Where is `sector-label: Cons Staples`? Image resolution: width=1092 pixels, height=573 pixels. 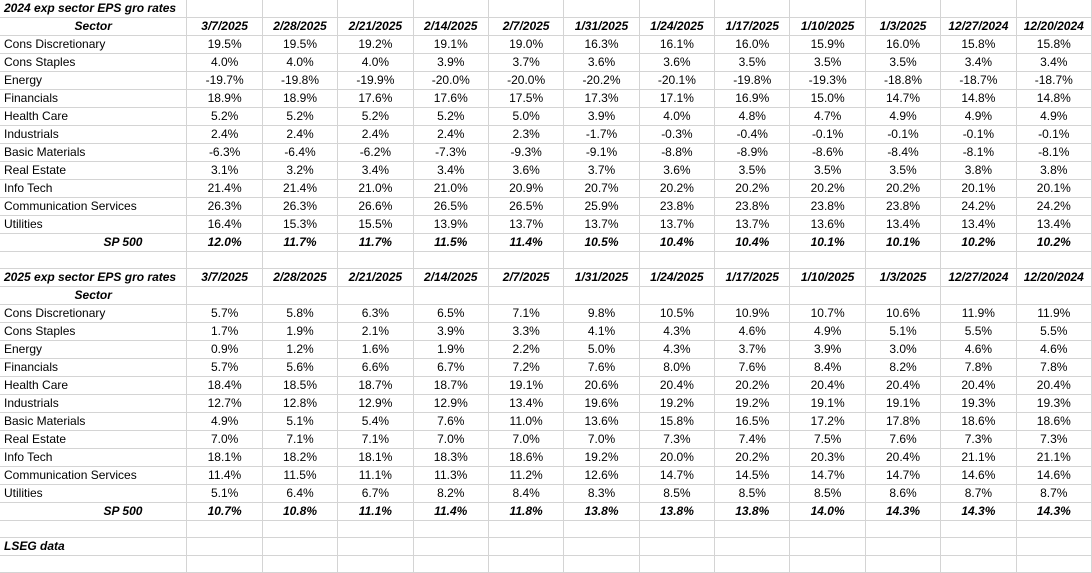 sector-label: Cons Staples is located at coordinates (94, 331).